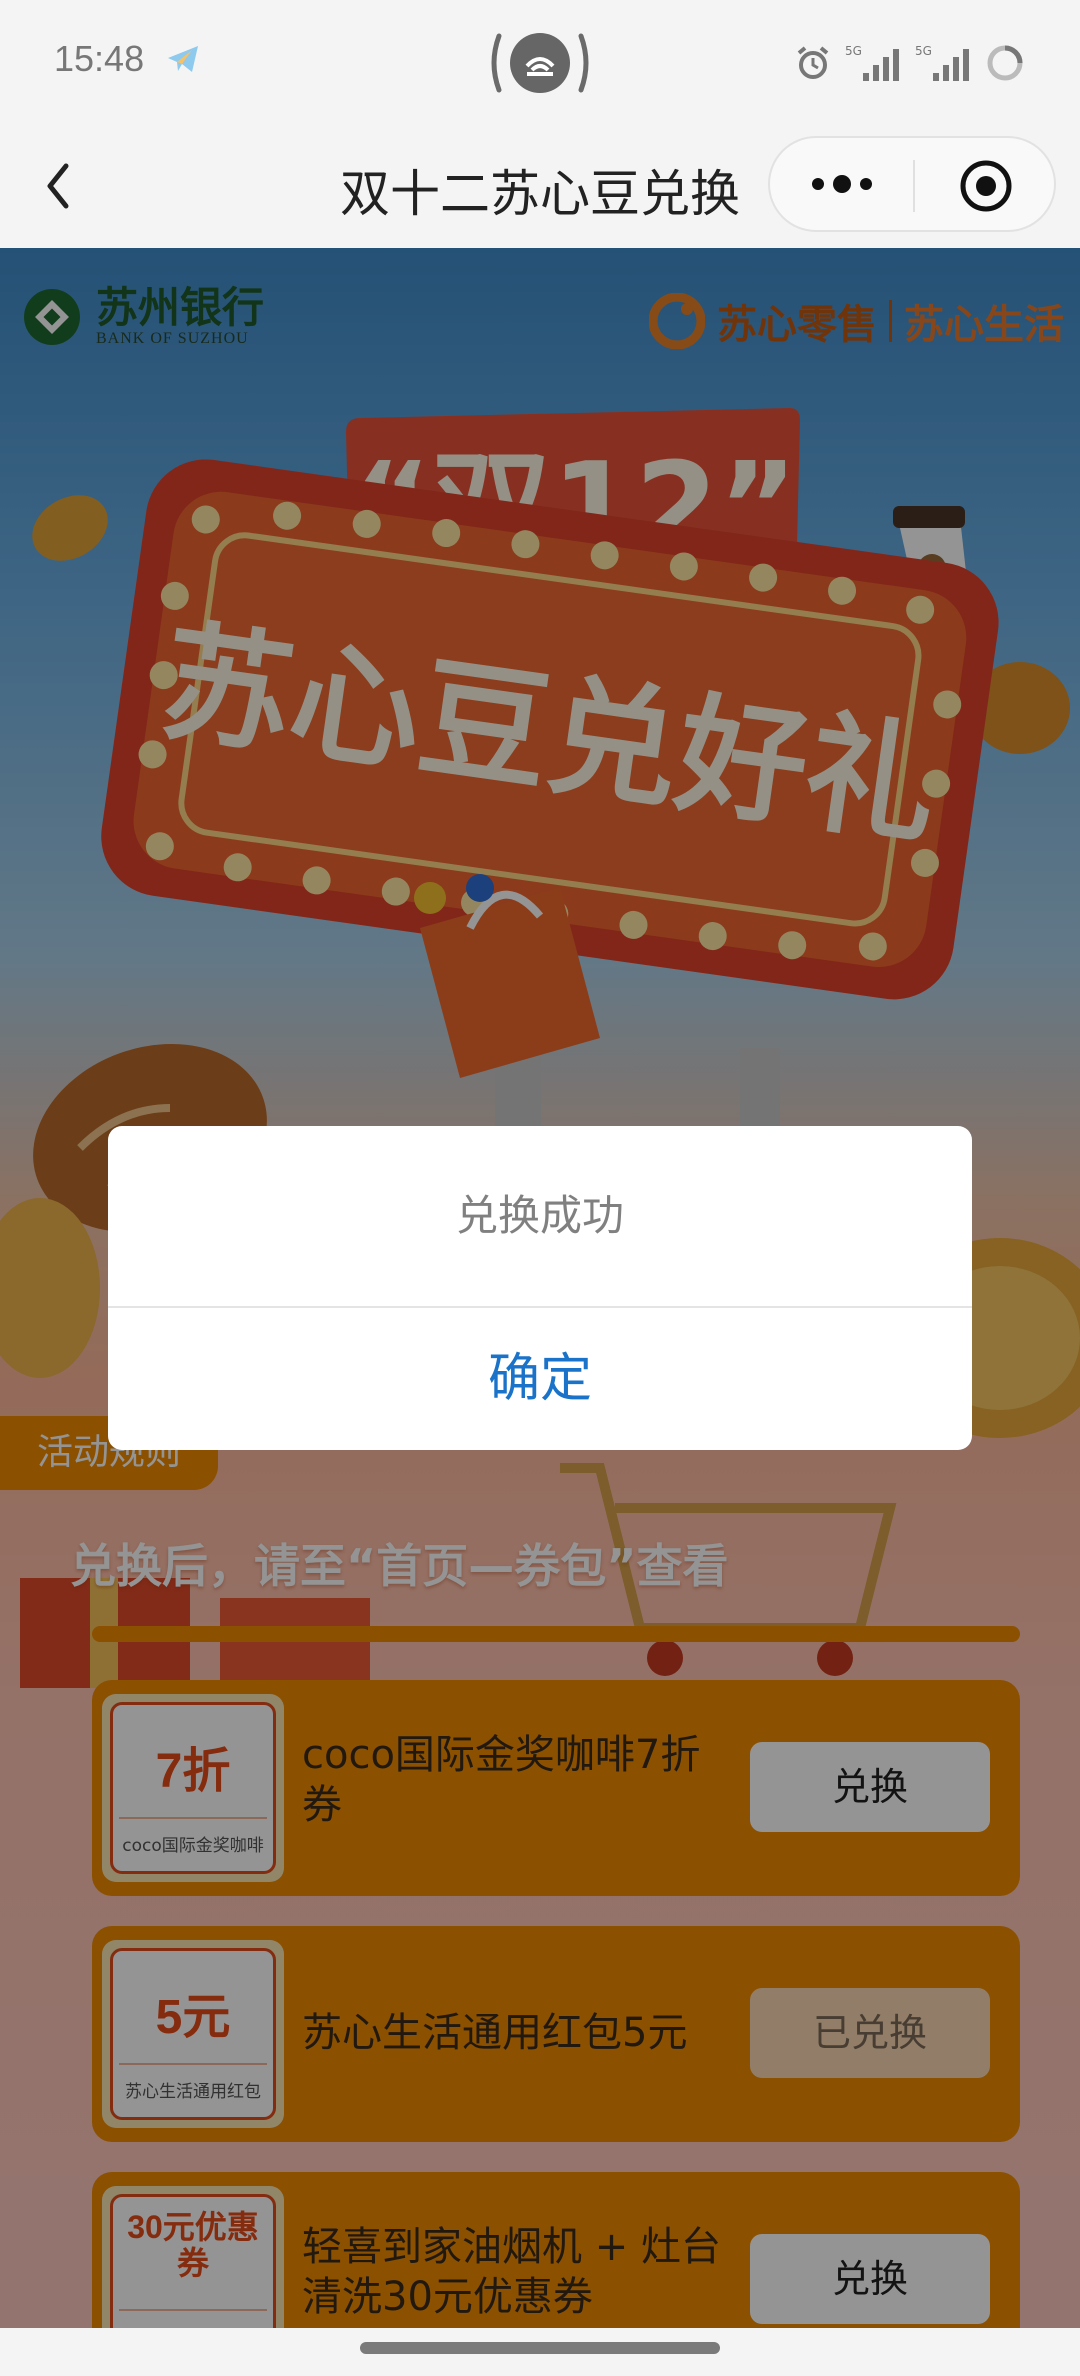 This screenshot has width=1080, height=2376. I want to click on home-indicator-area, so click(540, 2352).